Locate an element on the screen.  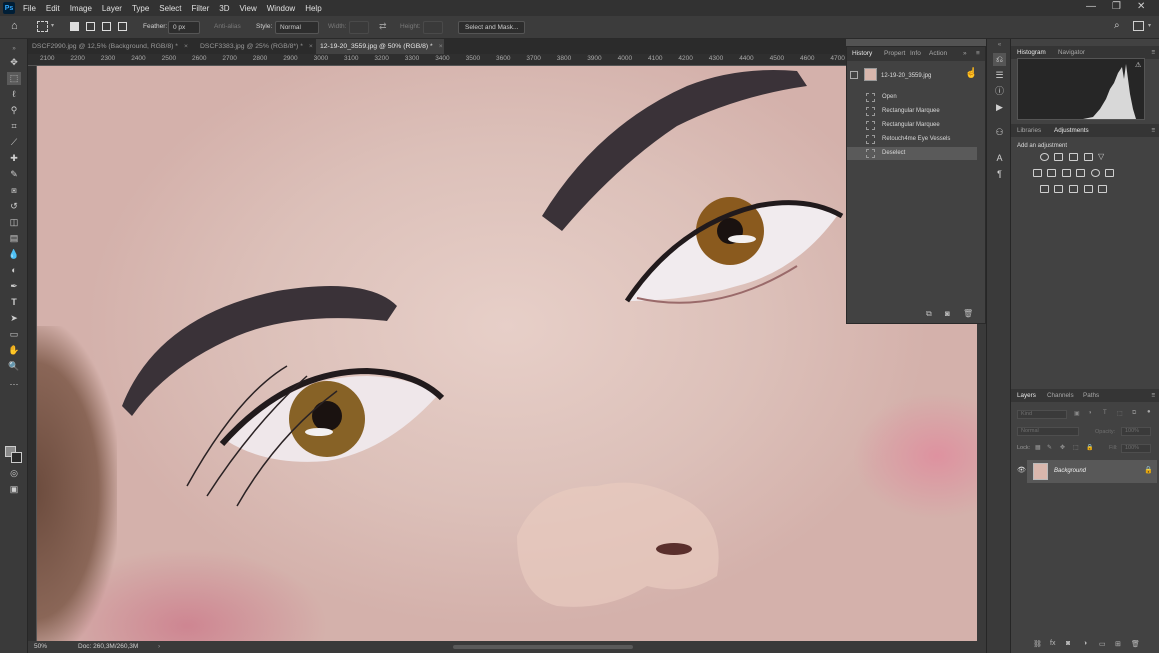
home-icon: ⌂ is located at coordinates (14, 26).